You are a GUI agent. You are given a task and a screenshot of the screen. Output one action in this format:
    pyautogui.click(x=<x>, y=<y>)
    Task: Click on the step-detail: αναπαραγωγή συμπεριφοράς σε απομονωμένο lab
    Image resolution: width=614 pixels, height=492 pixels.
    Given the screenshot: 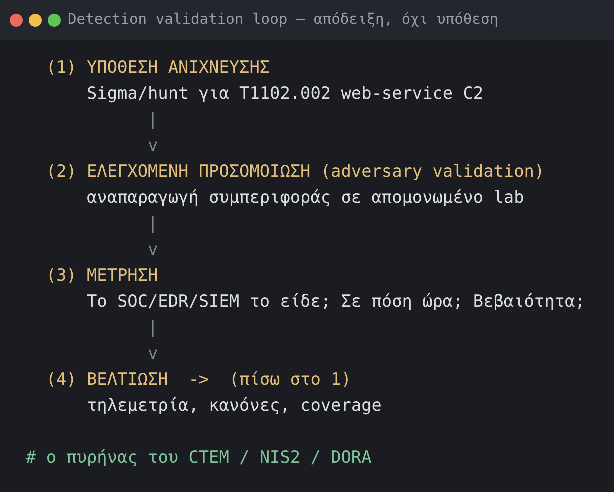 What is the action you would take?
    pyautogui.click(x=305, y=197)
    